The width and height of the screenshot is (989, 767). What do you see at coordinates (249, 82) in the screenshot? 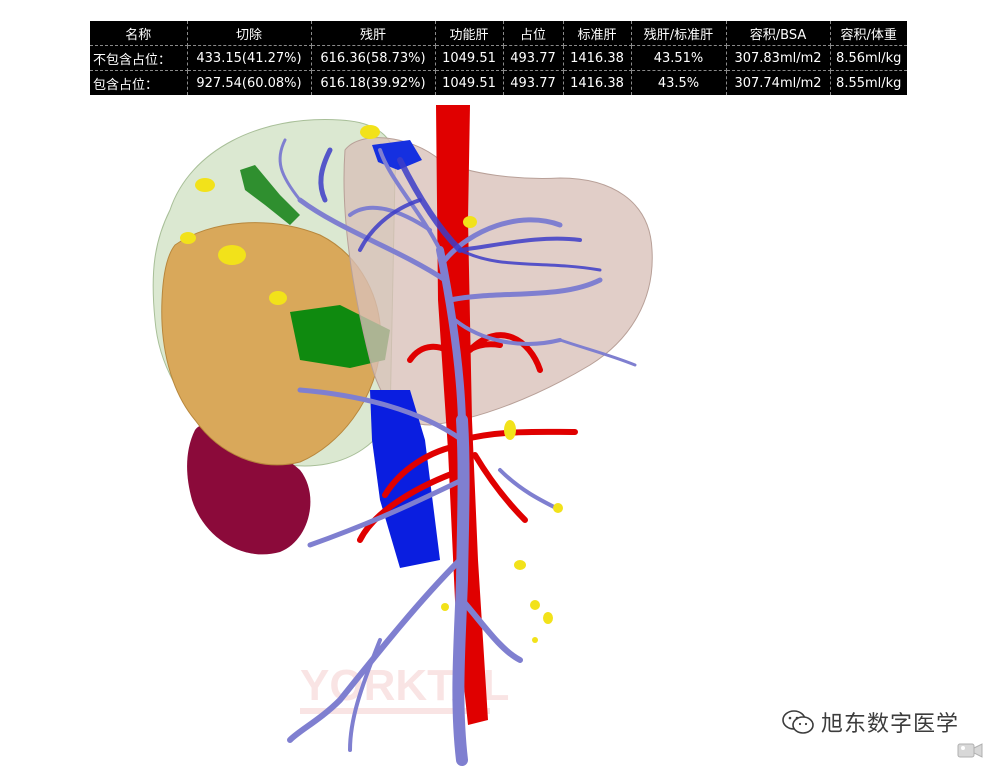
I see `table-cell: 927.54(60.08%)` at bounding box center [249, 82].